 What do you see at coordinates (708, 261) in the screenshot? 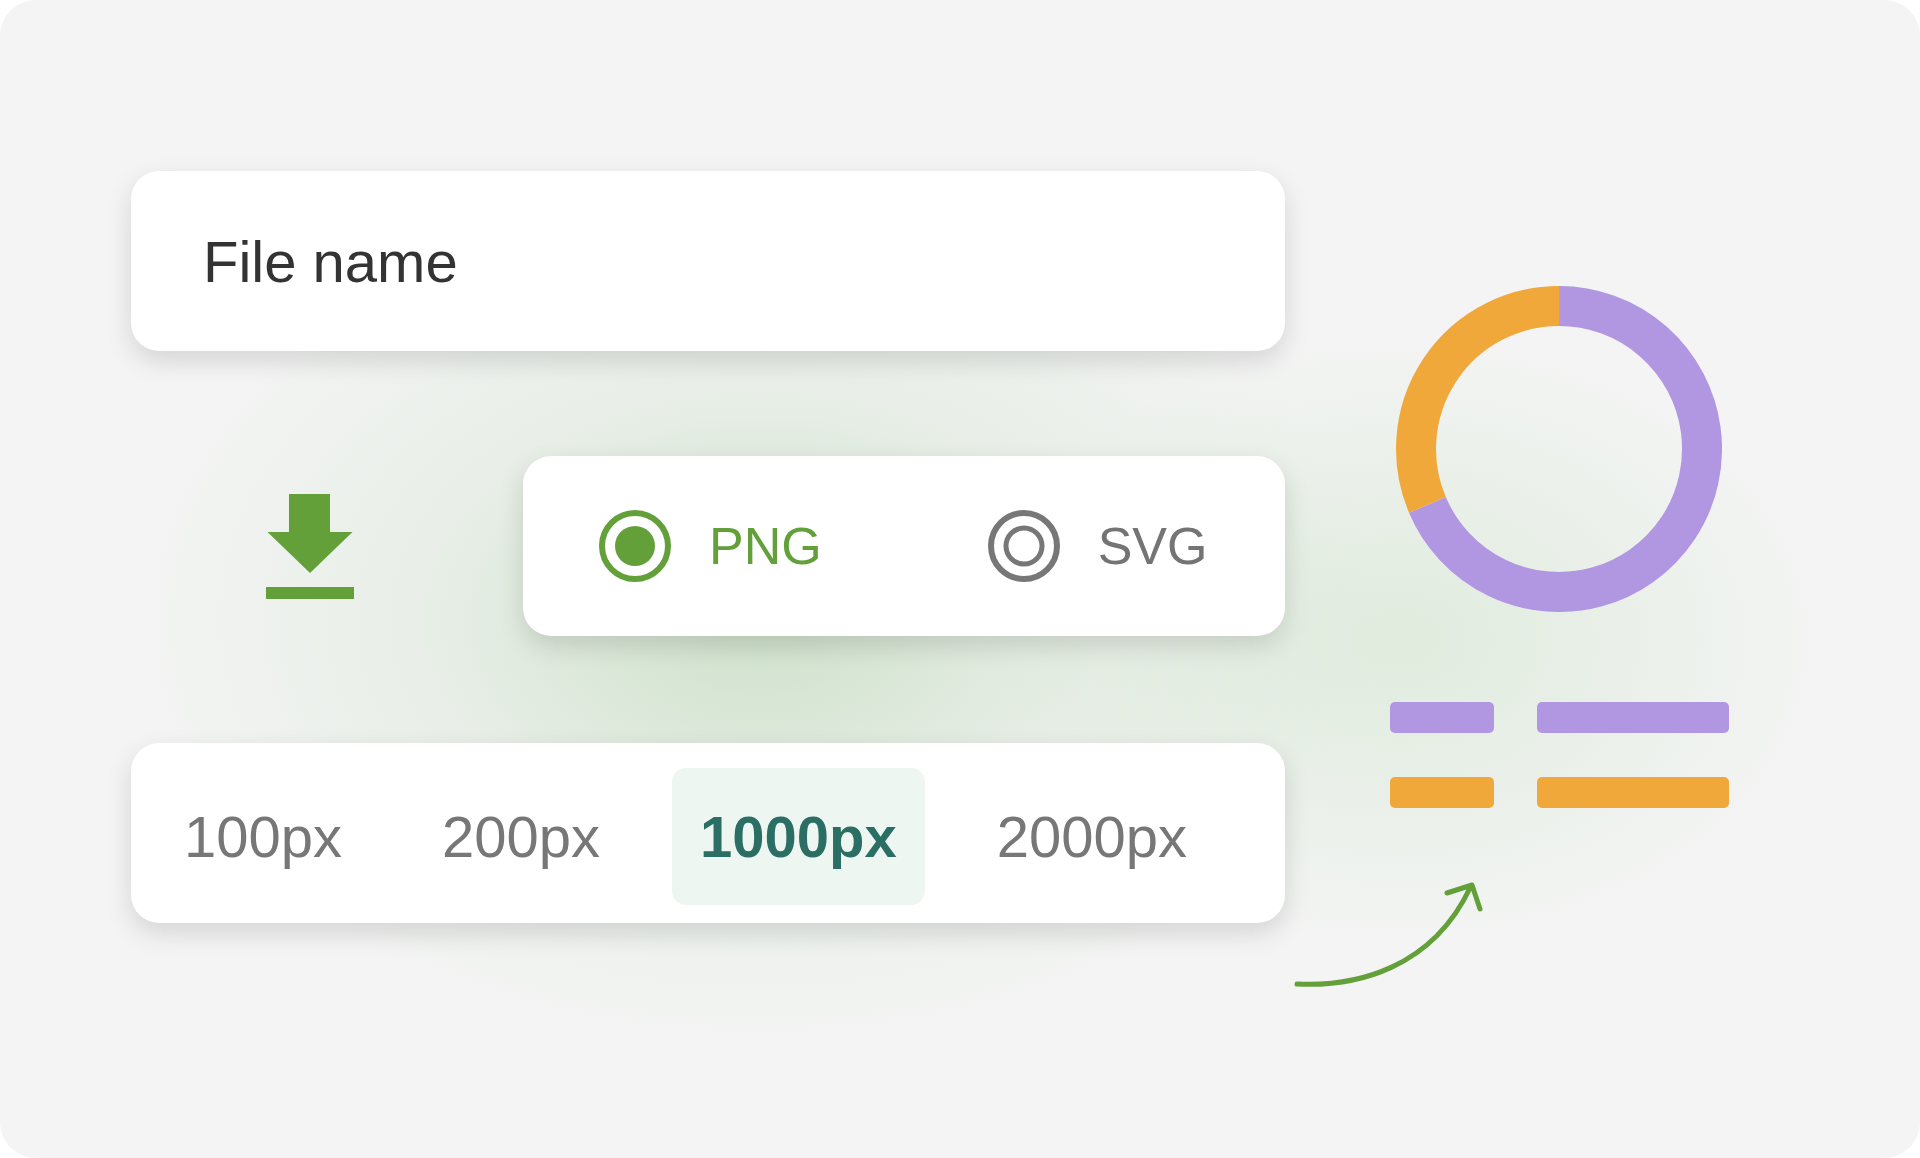
I see `file-name-field: File name` at bounding box center [708, 261].